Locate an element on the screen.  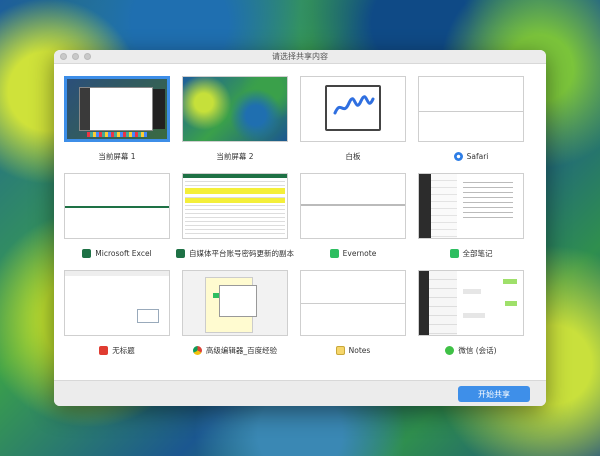
option-label: Notes is located at coordinates (359, 350).